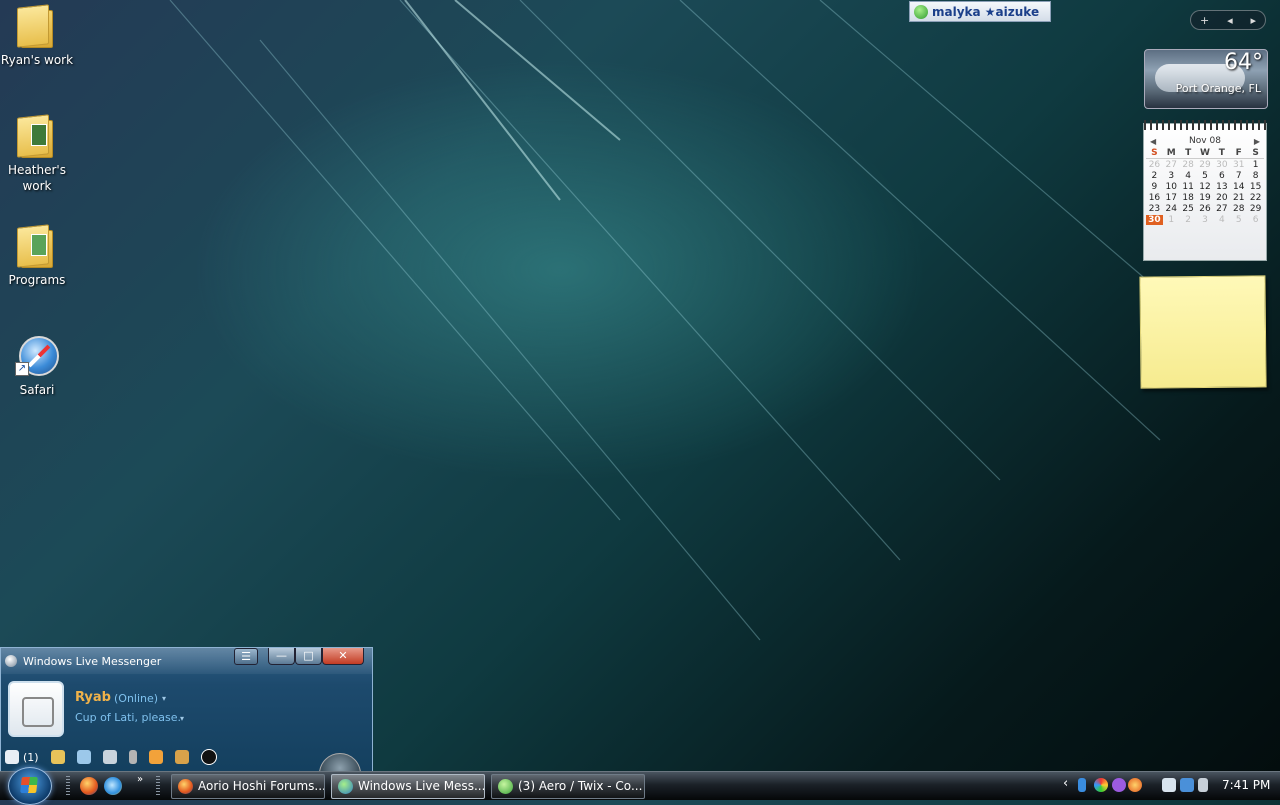  I want to click on gadget-prev-button: ◂, so click(1230, 20).